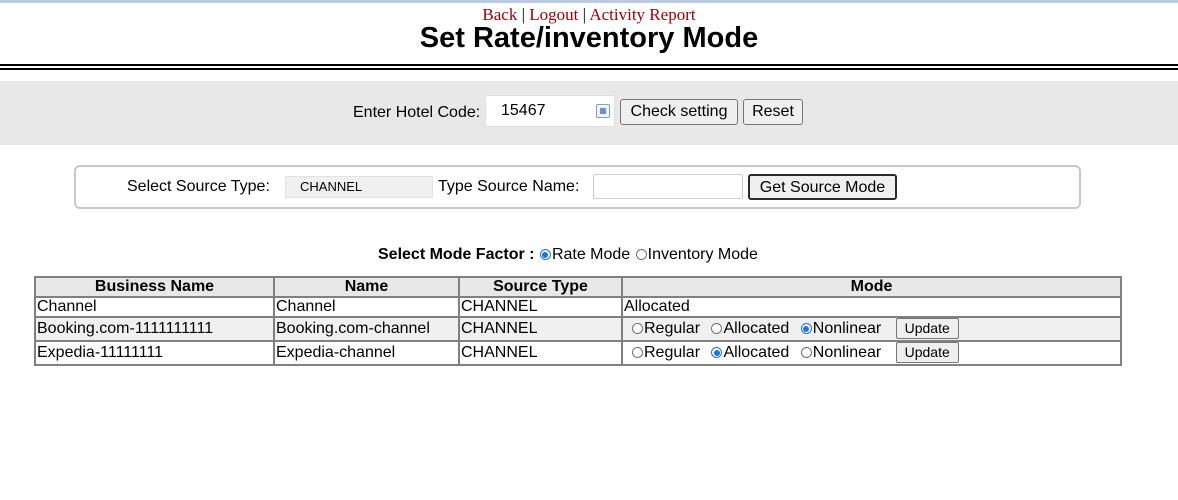 The width and height of the screenshot is (1178, 500). I want to click on header-business-name: Business Name, so click(154, 287).